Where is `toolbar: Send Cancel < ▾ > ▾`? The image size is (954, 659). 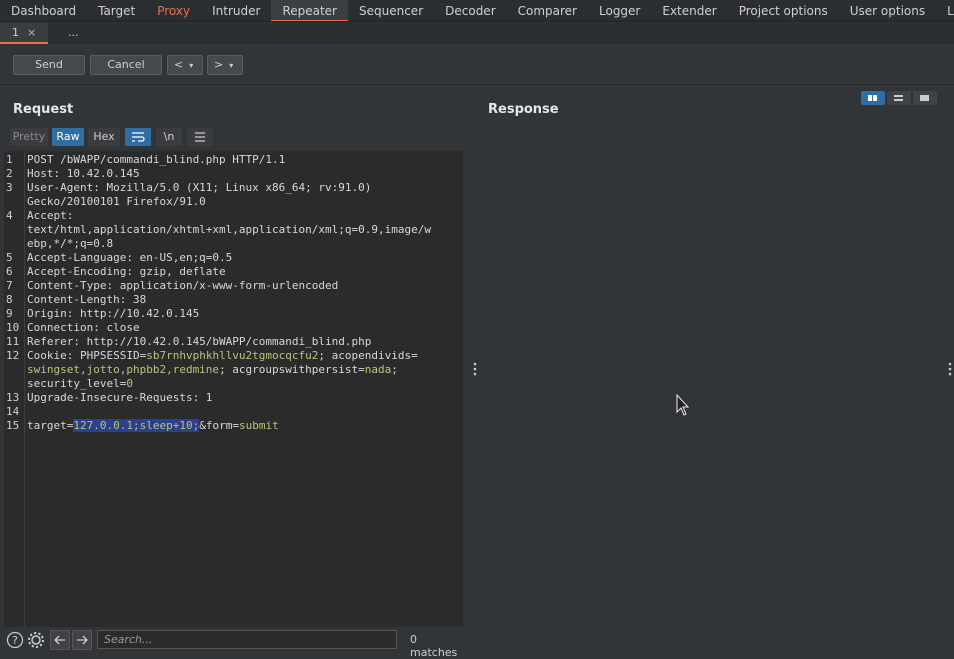 toolbar: Send Cancel < ▾ > ▾ is located at coordinates (477, 64).